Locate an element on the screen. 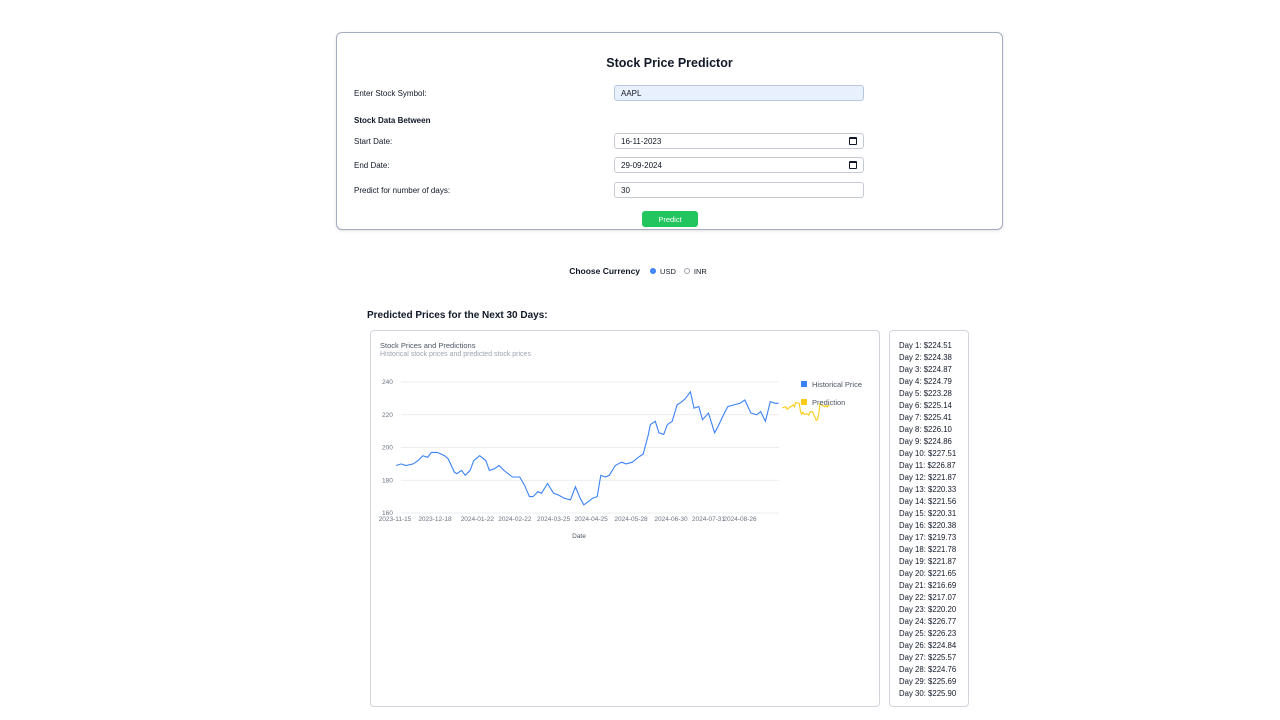 This screenshot has width=1280, height=720. x-tick-label: 2024-02-22 is located at coordinates (515, 519).